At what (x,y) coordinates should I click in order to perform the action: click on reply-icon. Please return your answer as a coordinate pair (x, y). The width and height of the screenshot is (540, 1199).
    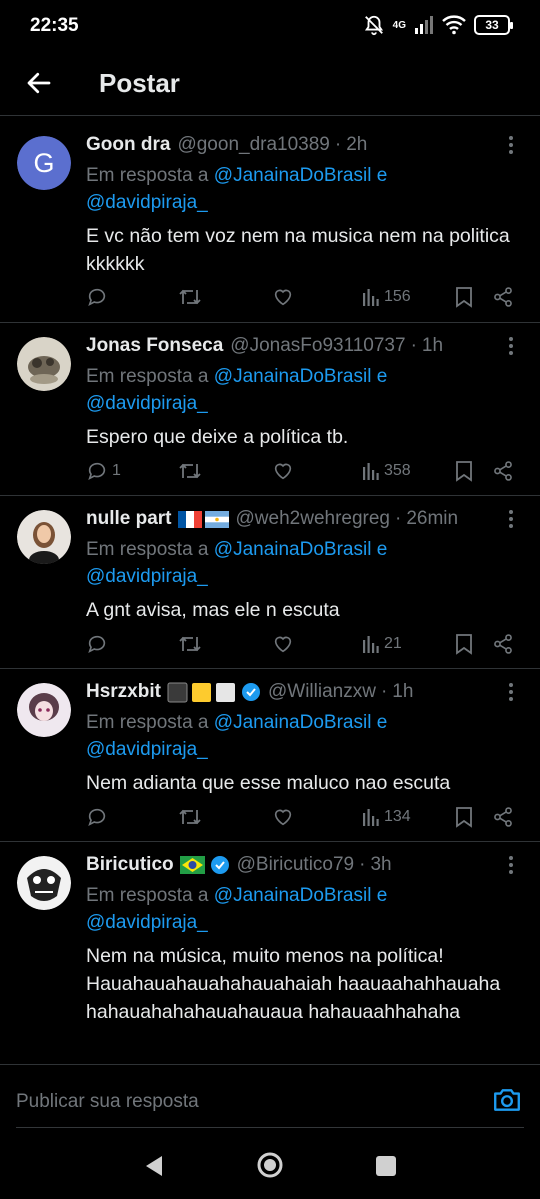
    Looking at the image, I should click on (97, 297).